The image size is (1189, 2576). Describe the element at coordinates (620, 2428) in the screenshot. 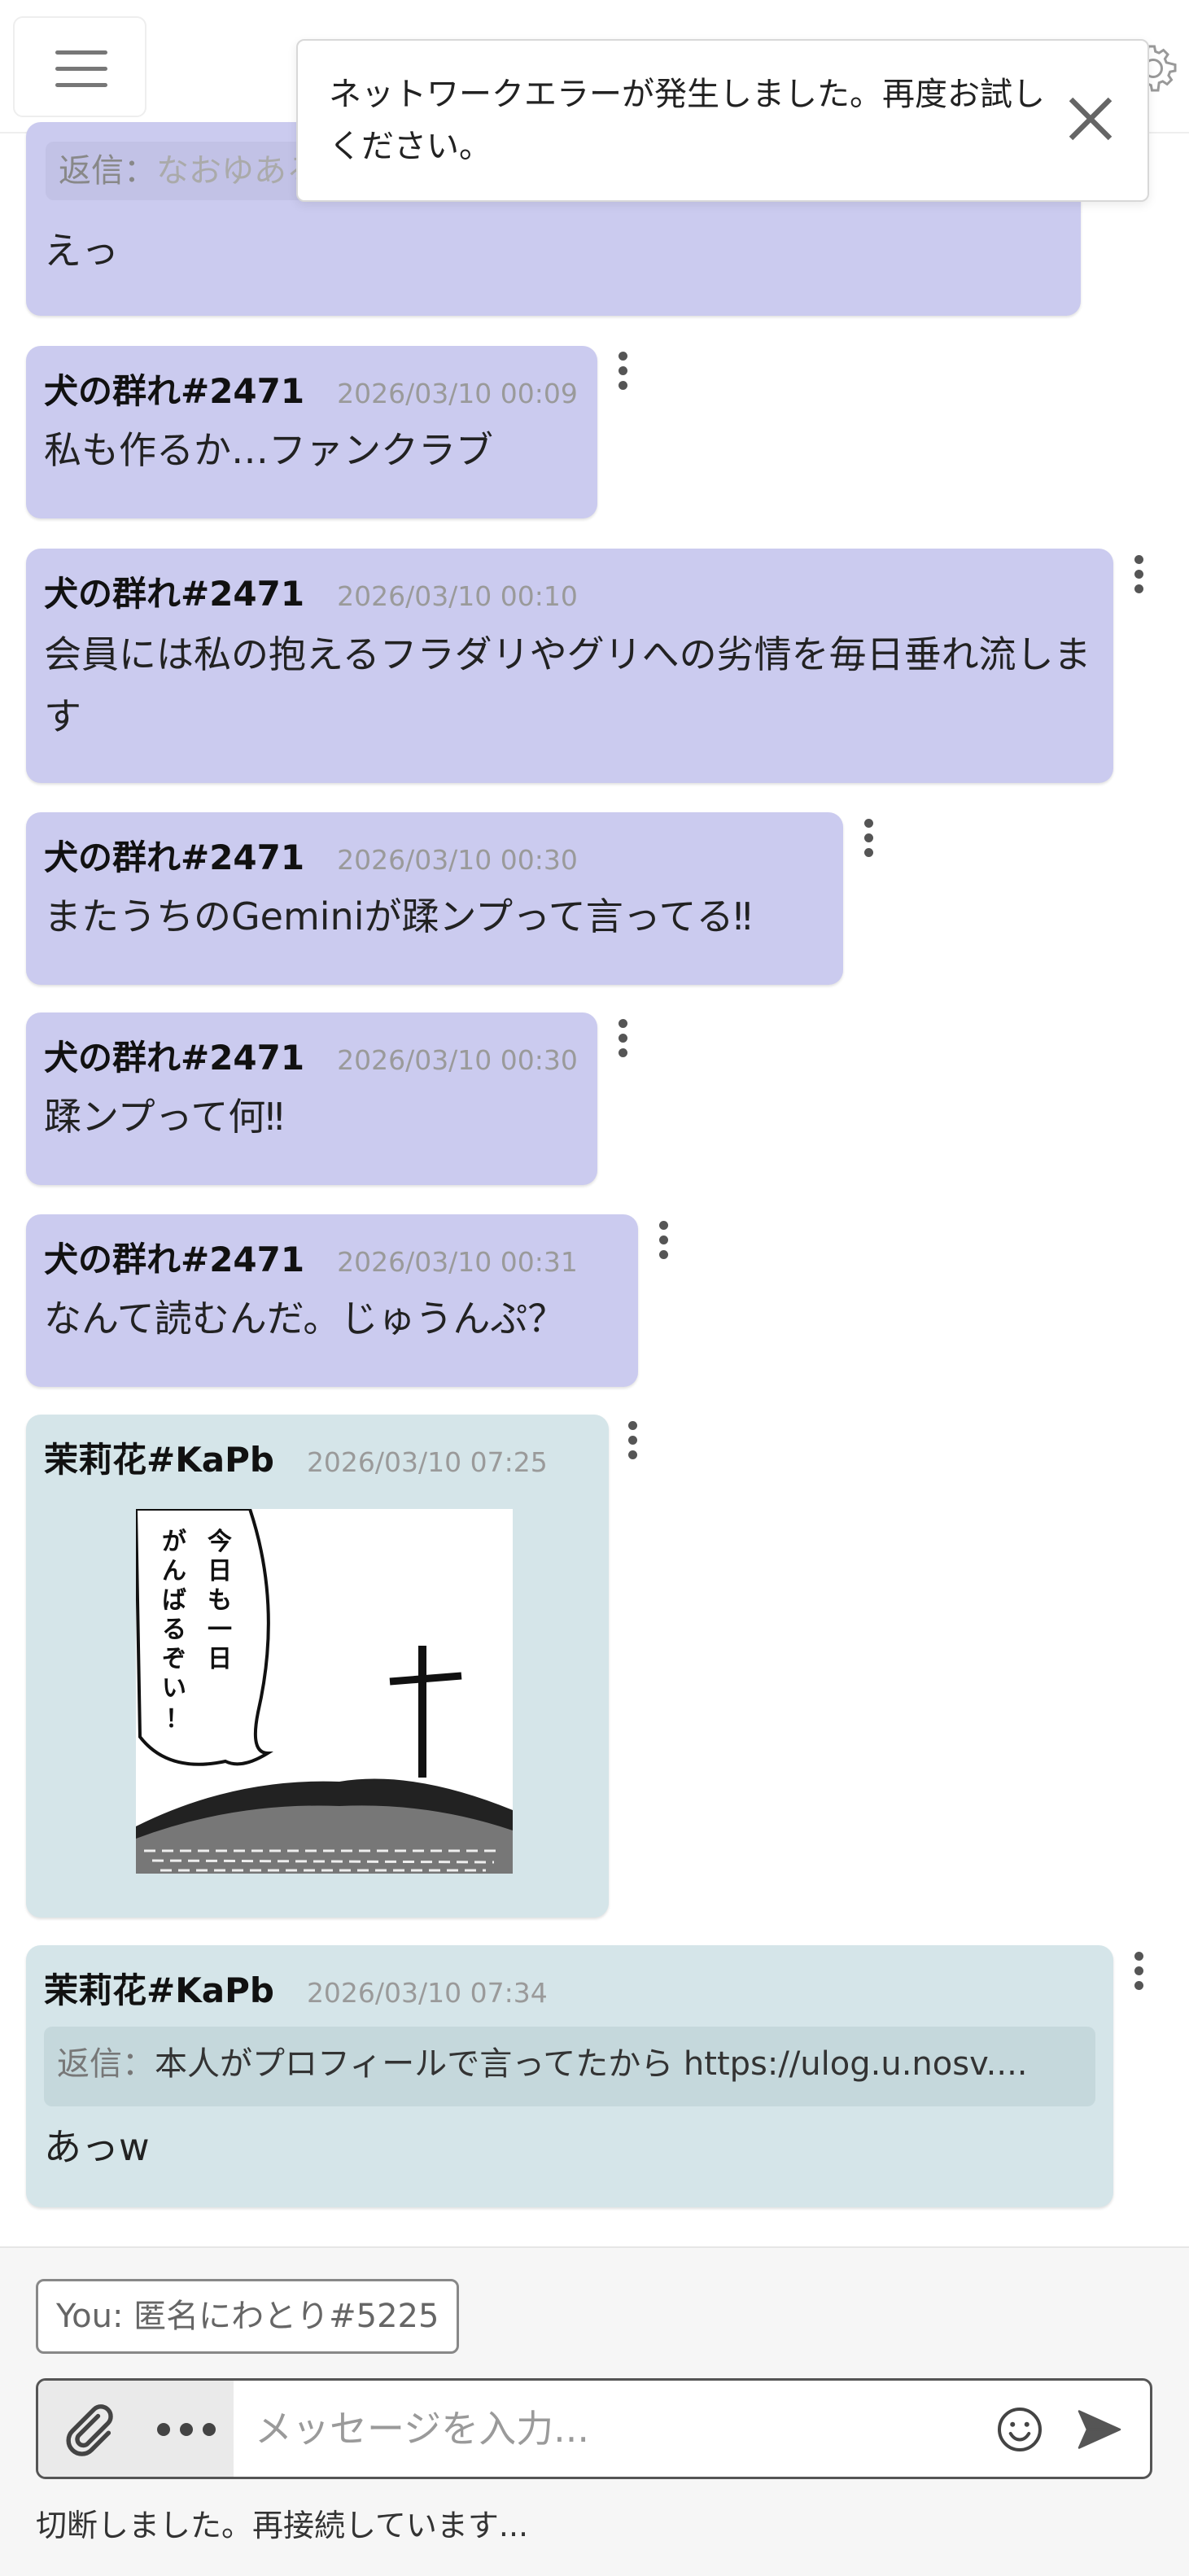

I see `message-input` at that location.